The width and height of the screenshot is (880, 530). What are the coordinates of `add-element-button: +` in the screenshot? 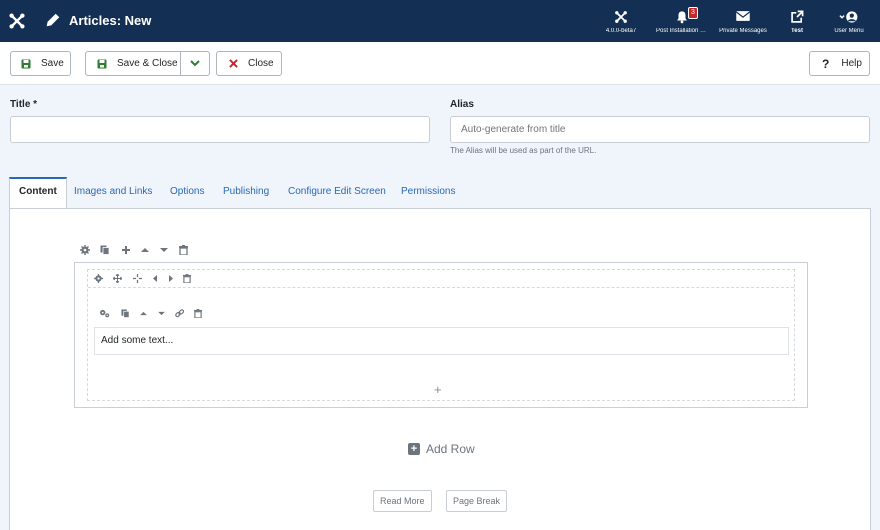 It's located at (438, 389).